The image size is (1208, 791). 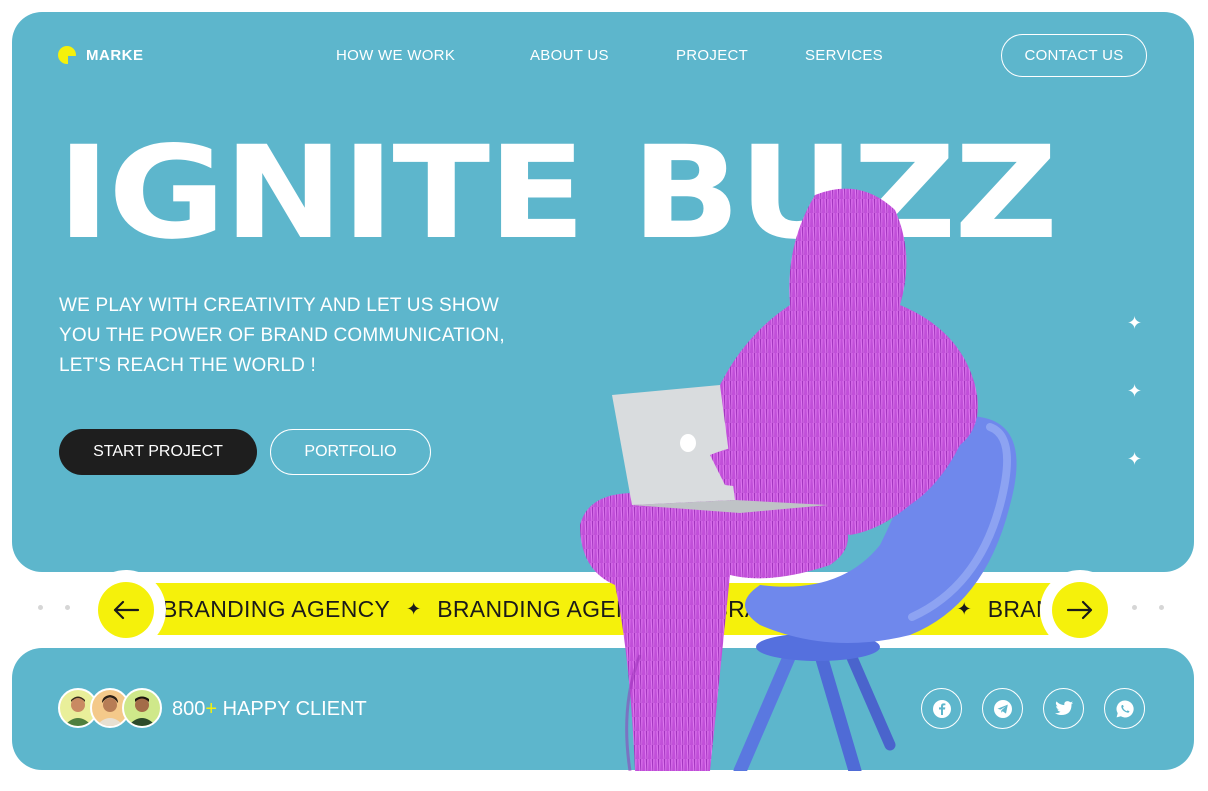 I want to click on clients-count: 800, so click(x=189, y=709).